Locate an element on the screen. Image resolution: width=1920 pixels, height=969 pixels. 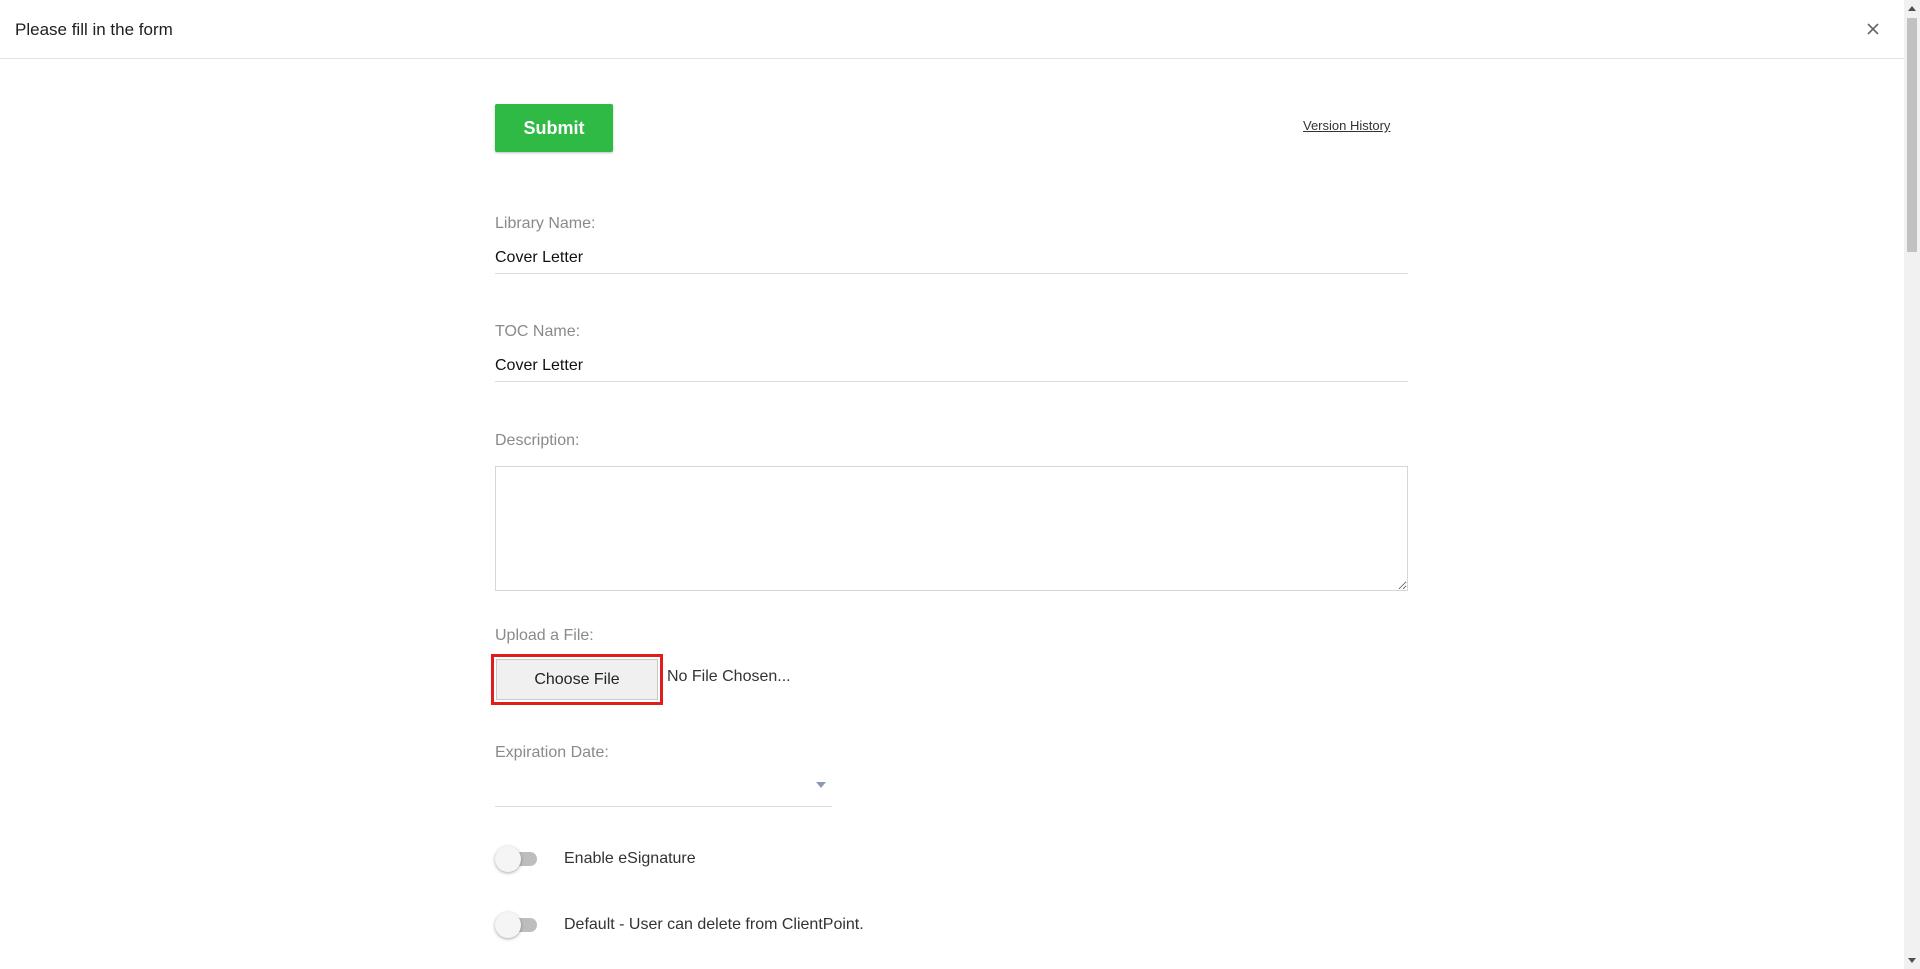
submit-button: Submit is located at coordinates (554, 128).